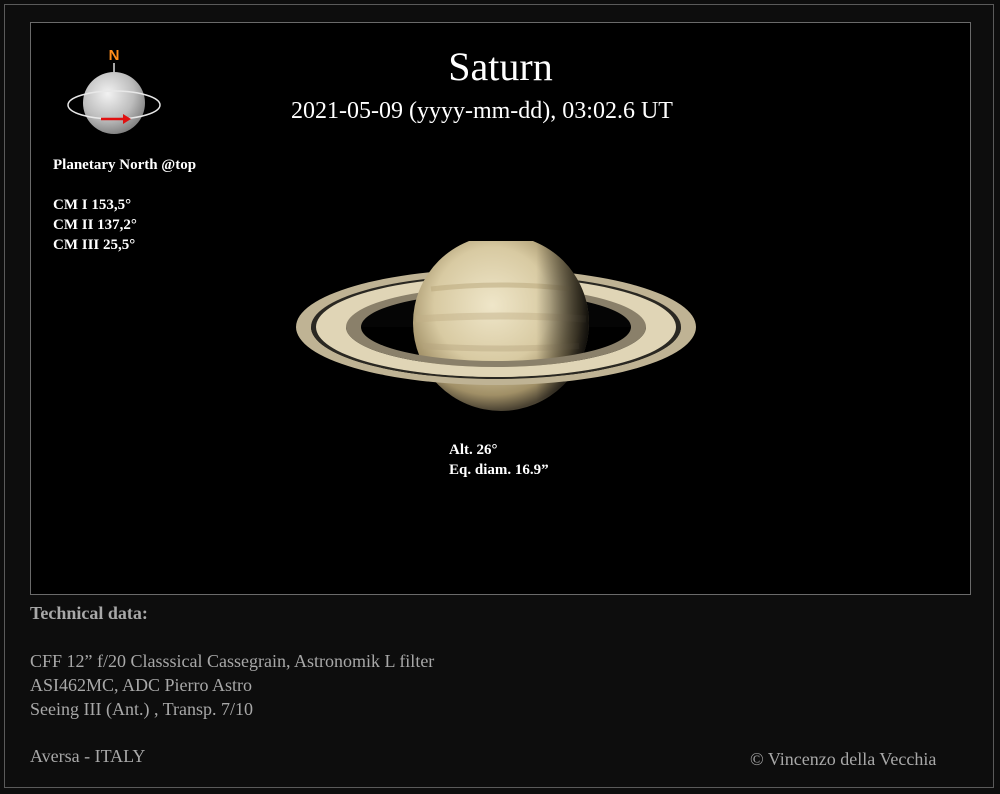 This screenshot has height=794, width=1000. What do you see at coordinates (496, 326) in the screenshot?
I see `saturn-planet-image` at bounding box center [496, 326].